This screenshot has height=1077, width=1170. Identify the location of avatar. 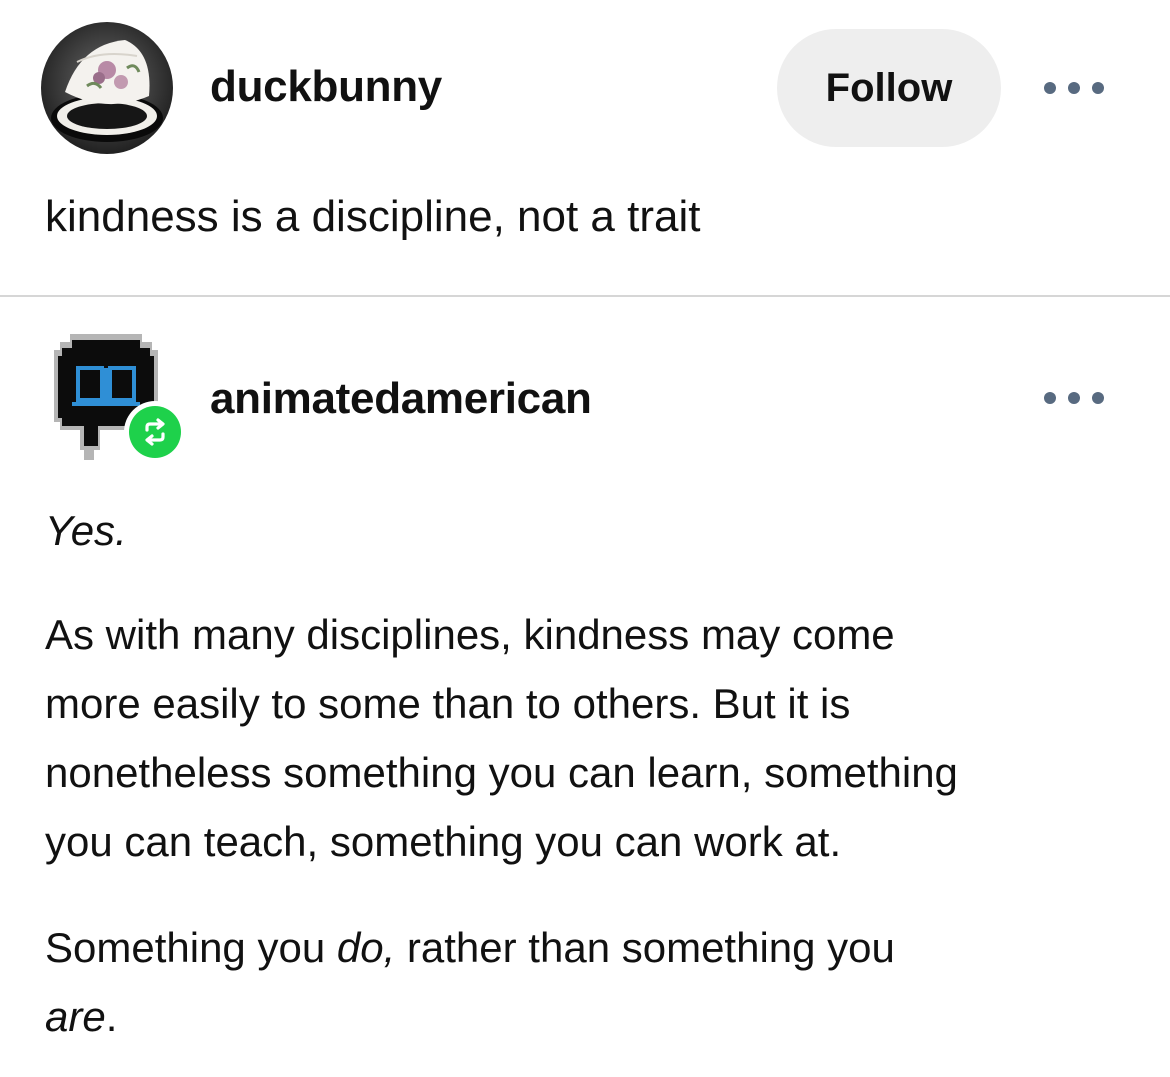
(107, 88).